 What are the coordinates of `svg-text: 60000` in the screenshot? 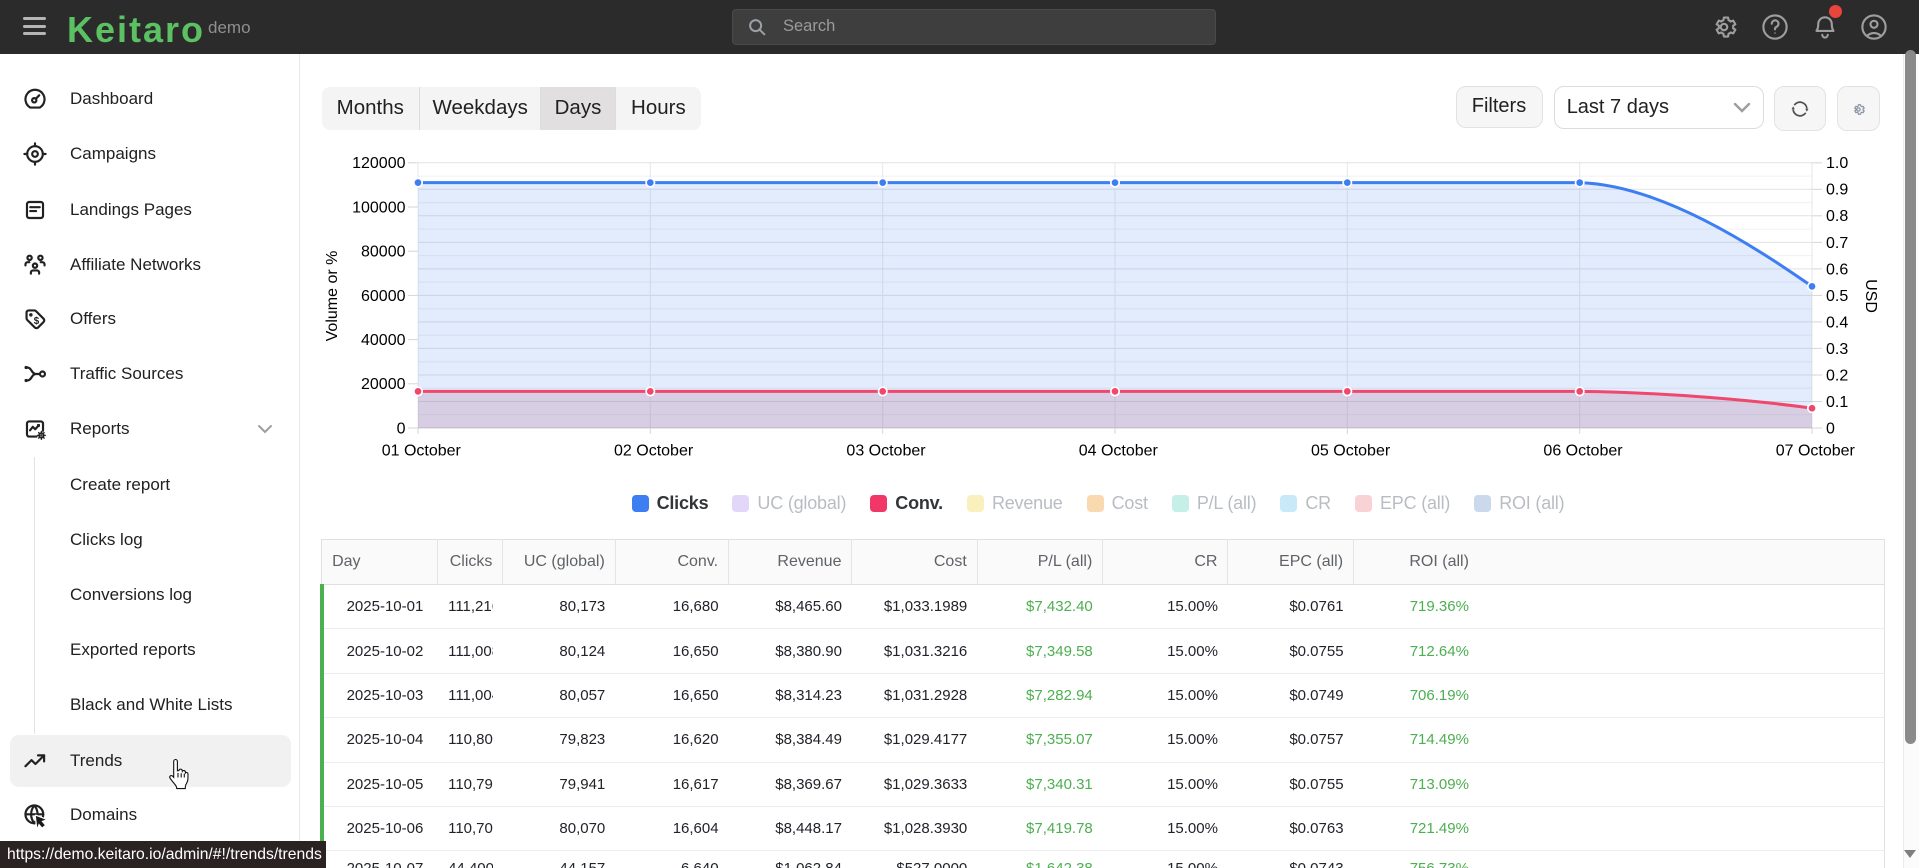 It's located at (383, 296).